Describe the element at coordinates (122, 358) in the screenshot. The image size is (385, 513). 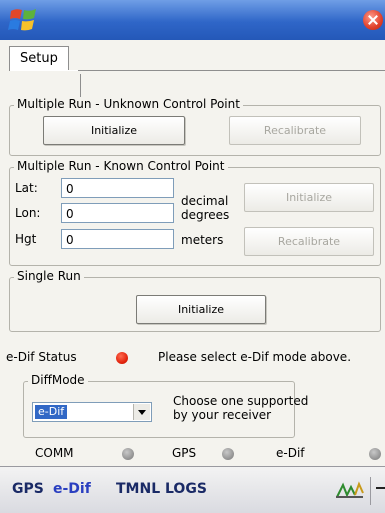
I see `edif-status-indicator` at that location.